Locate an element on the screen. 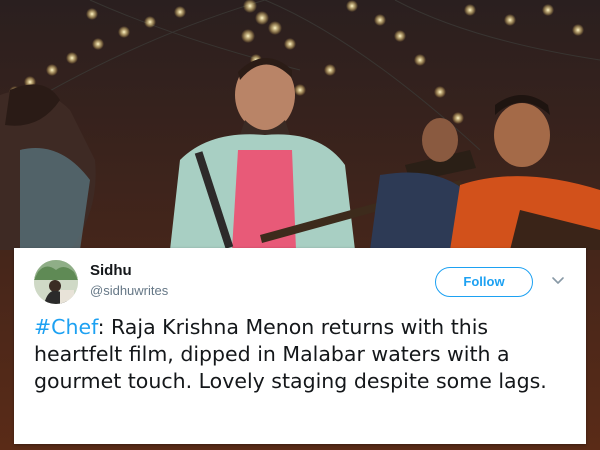 The image size is (600, 450). tweet-author: Sidhu @sidhuwrites is located at coordinates (129, 281).